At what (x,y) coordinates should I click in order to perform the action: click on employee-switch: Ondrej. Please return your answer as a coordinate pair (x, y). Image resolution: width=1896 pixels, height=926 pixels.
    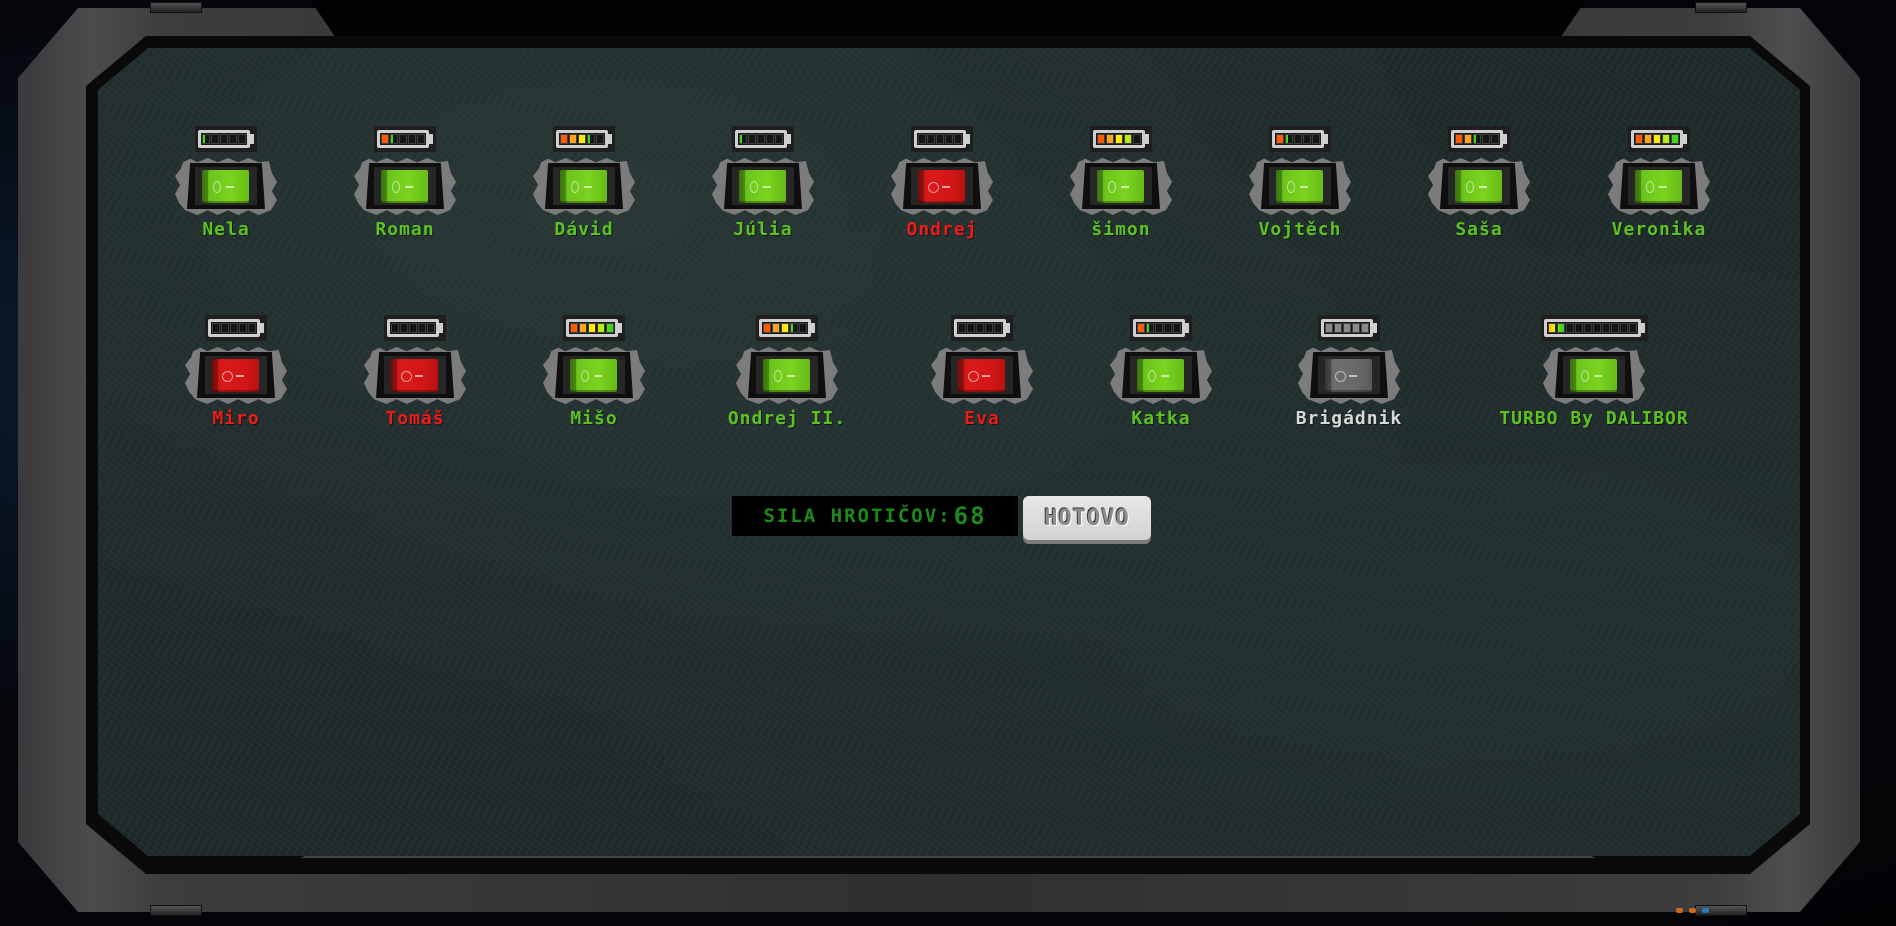
    Looking at the image, I should click on (942, 183).